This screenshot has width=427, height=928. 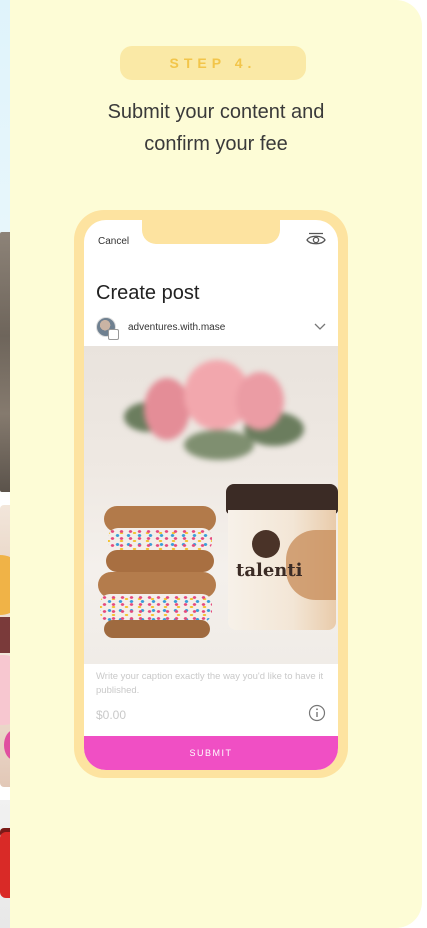 I want to click on brand-name: talenti, so click(x=269, y=570).